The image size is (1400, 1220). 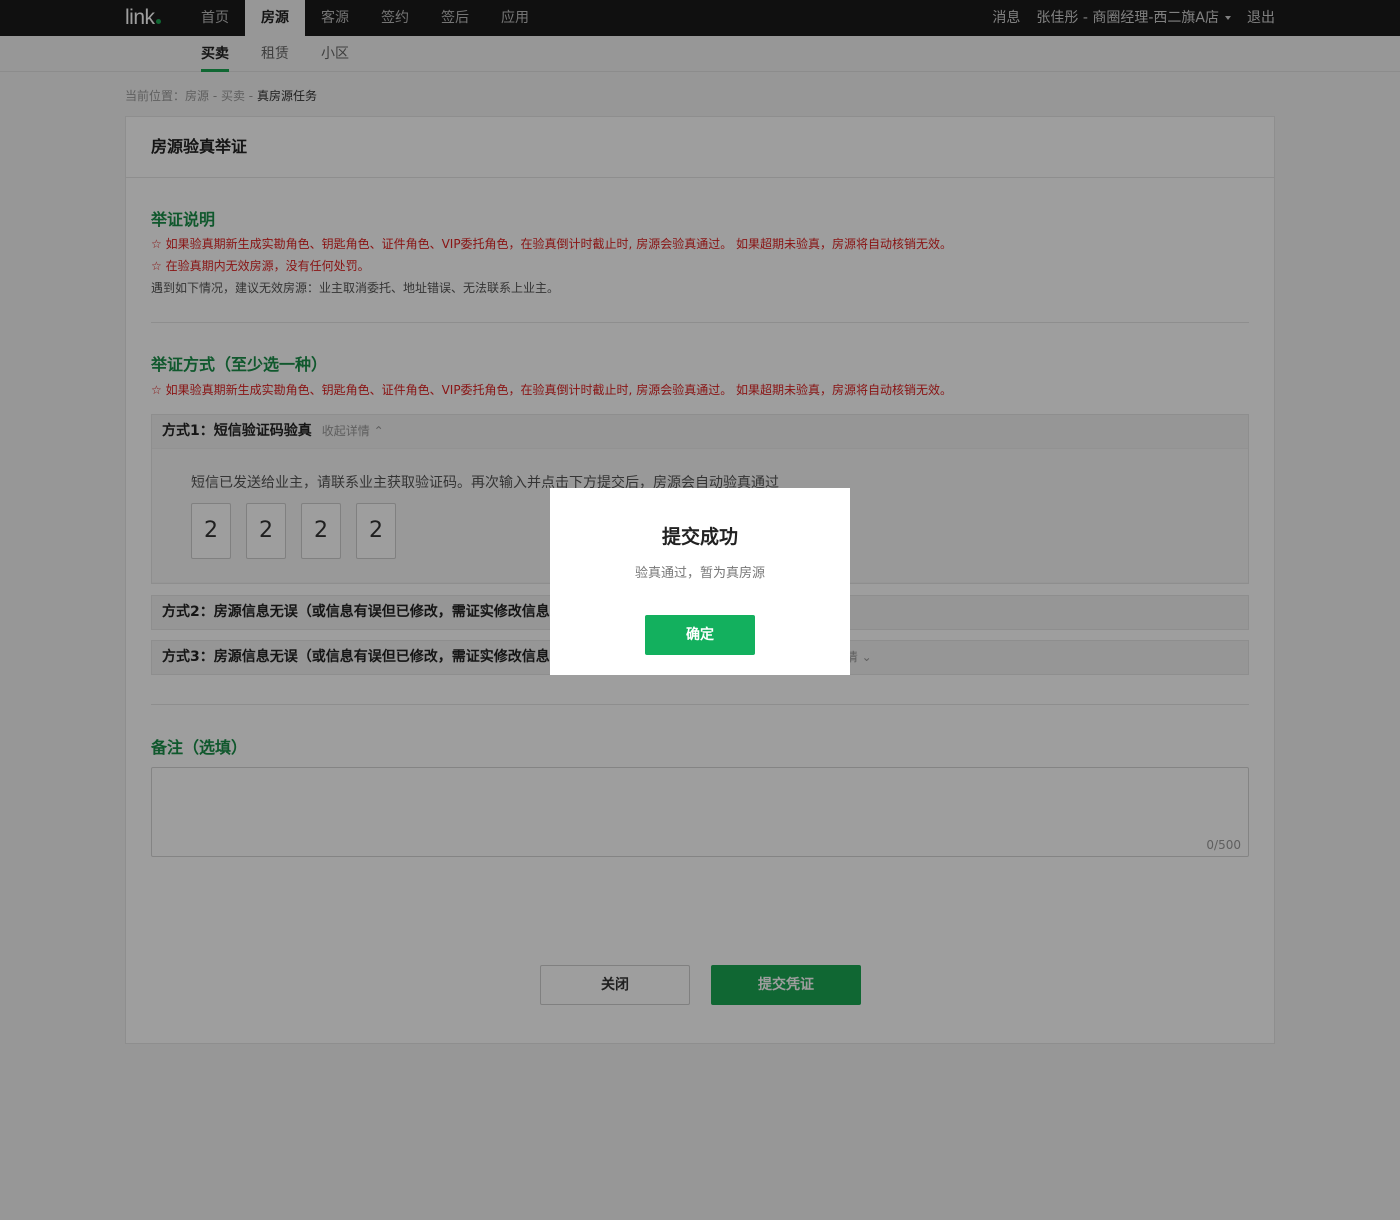 What do you see at coordinates (699, 537) in the screenshot?
I see `dialog-title: 提交成功` at bounding box center [699, 537].